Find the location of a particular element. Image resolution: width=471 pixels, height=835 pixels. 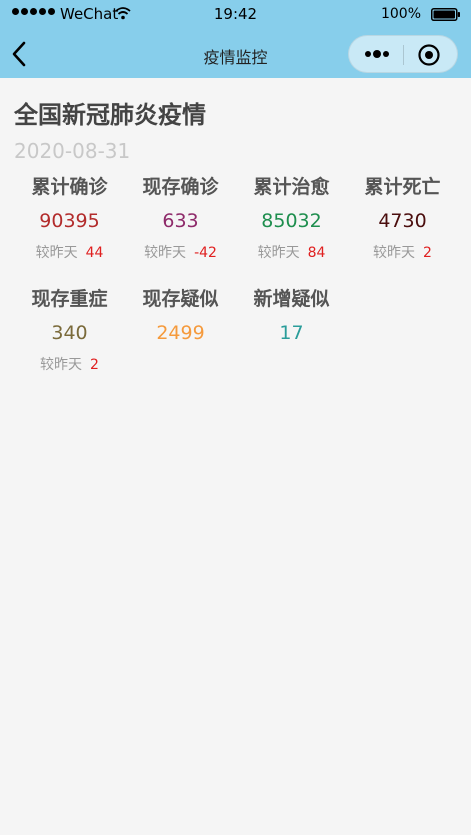

change-value: 44 is located at coordinates (94, 253).